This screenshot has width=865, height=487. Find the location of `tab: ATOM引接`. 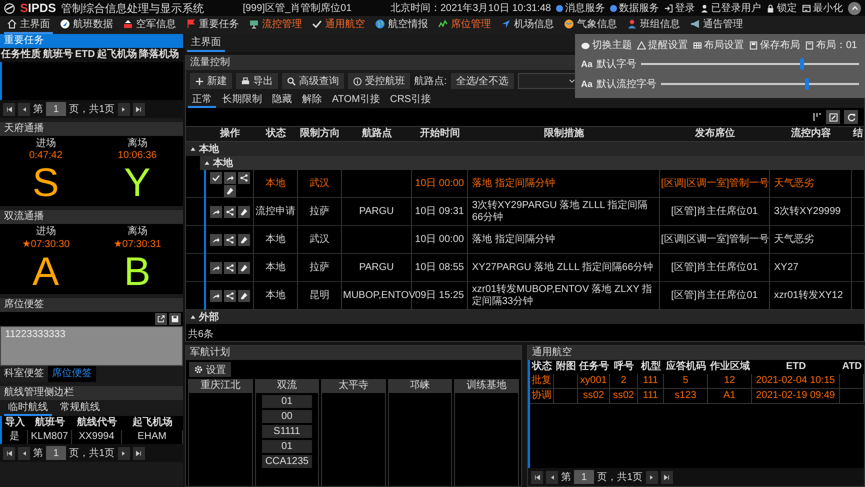

tab: ATOM引接 is located at coordinates (356, 100).